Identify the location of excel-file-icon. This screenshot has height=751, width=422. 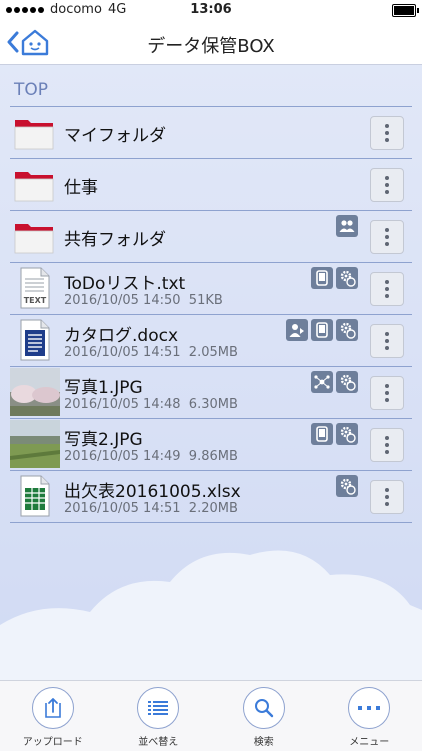
(34, 496).